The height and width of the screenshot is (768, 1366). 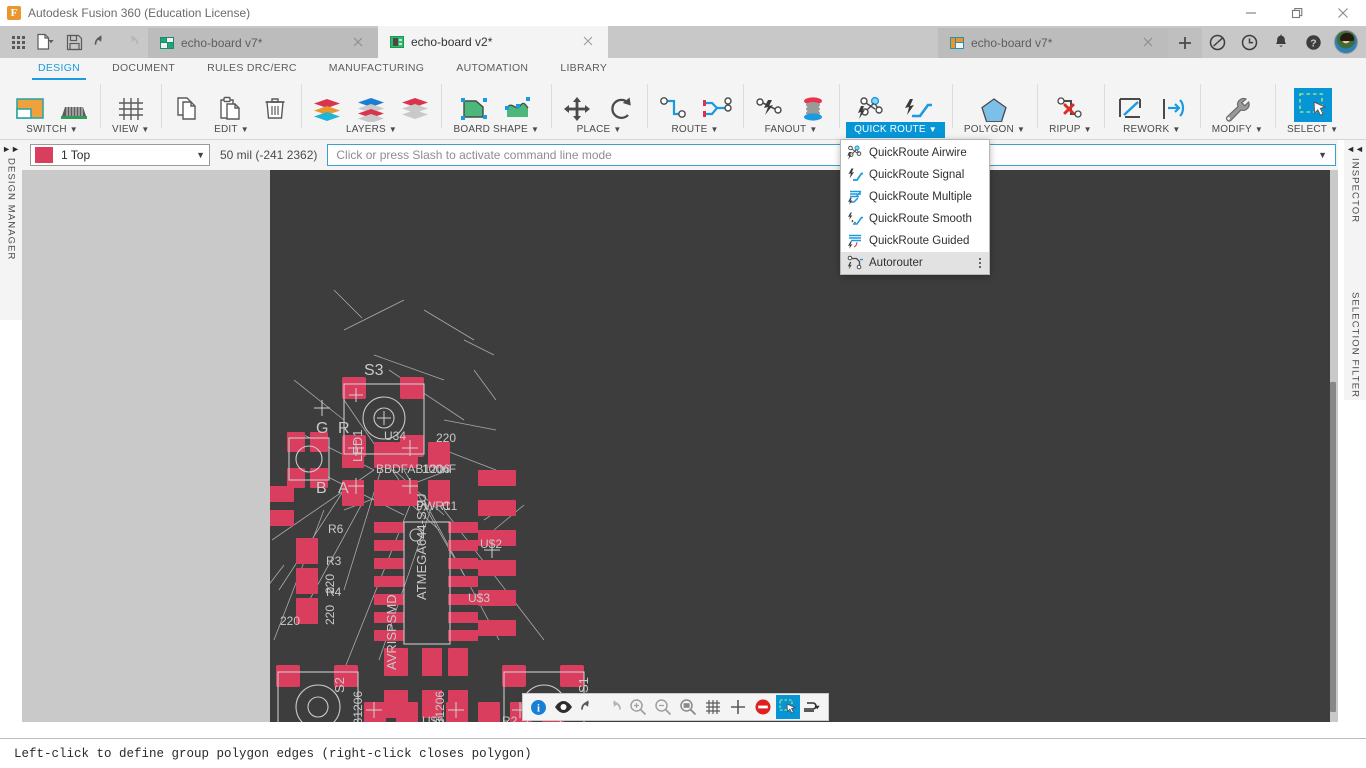 I want to click on zoom-in-icon, so click(x=638, y=707).